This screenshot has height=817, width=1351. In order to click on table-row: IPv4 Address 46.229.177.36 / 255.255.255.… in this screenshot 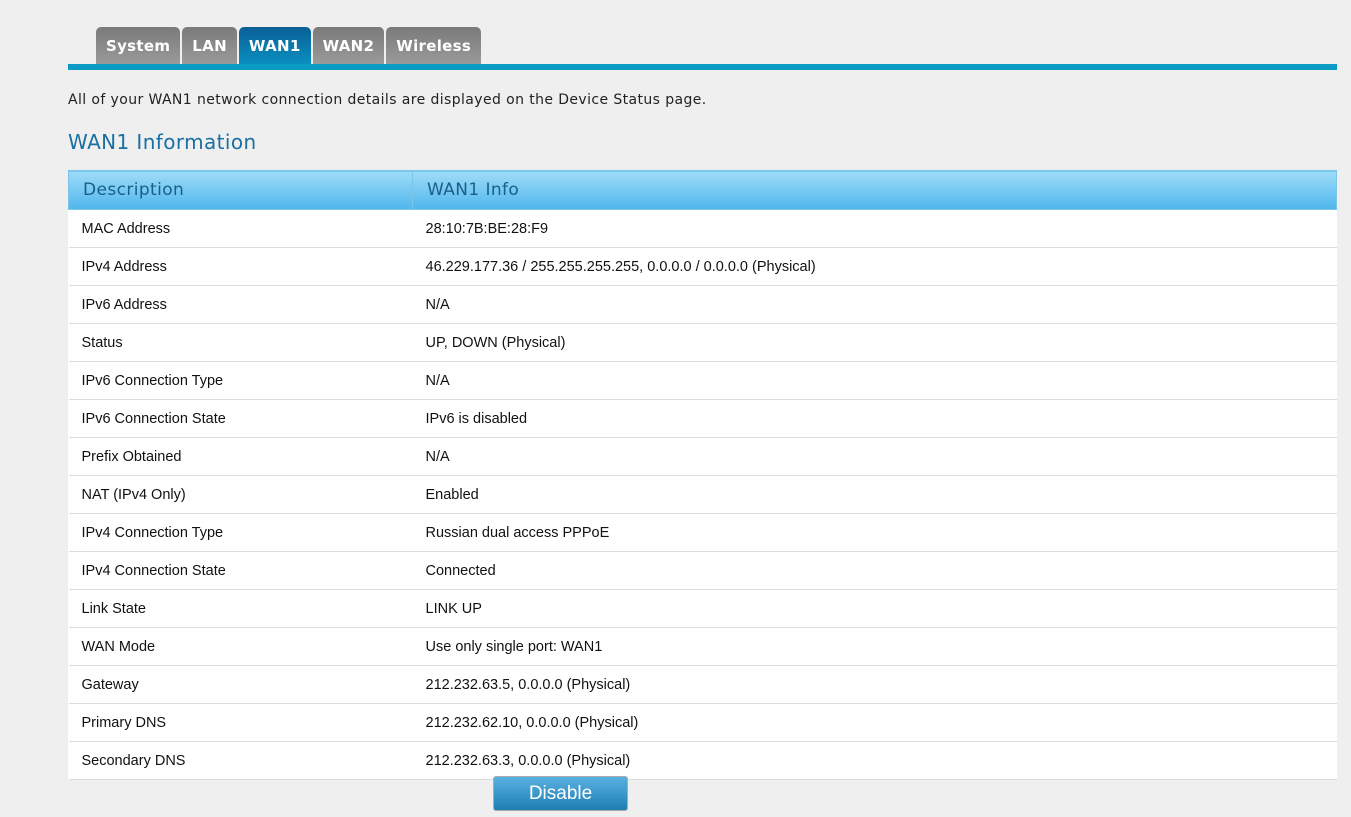, I will do `click(702, 266)`.